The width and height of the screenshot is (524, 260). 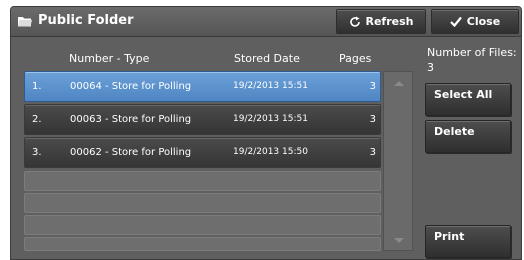 What do you see at coordinates (266, 22) in the screenshot?
I see `title-bar: Public Folder Refresh Close` at bounding box center [266, 22].